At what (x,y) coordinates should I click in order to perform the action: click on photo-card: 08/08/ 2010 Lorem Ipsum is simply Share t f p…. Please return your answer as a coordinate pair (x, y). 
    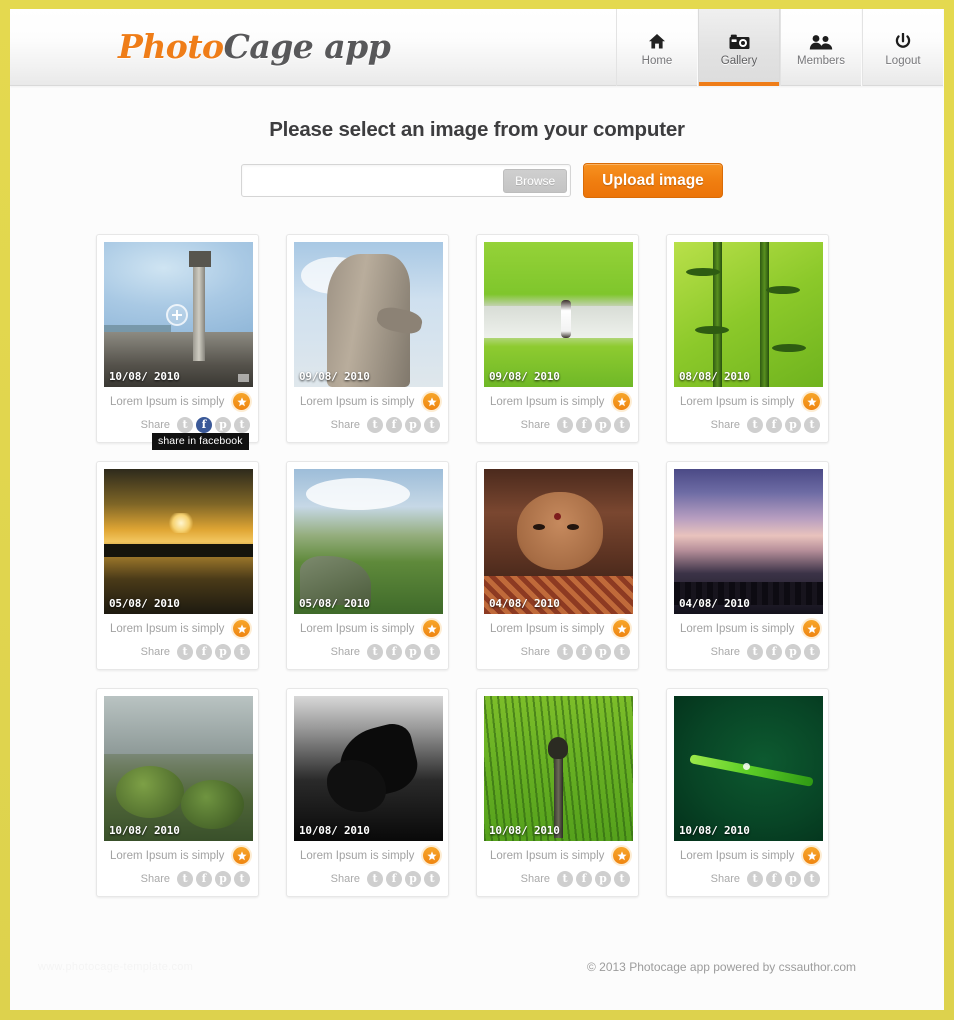
    Looking at the image, I should click on (747, 338).